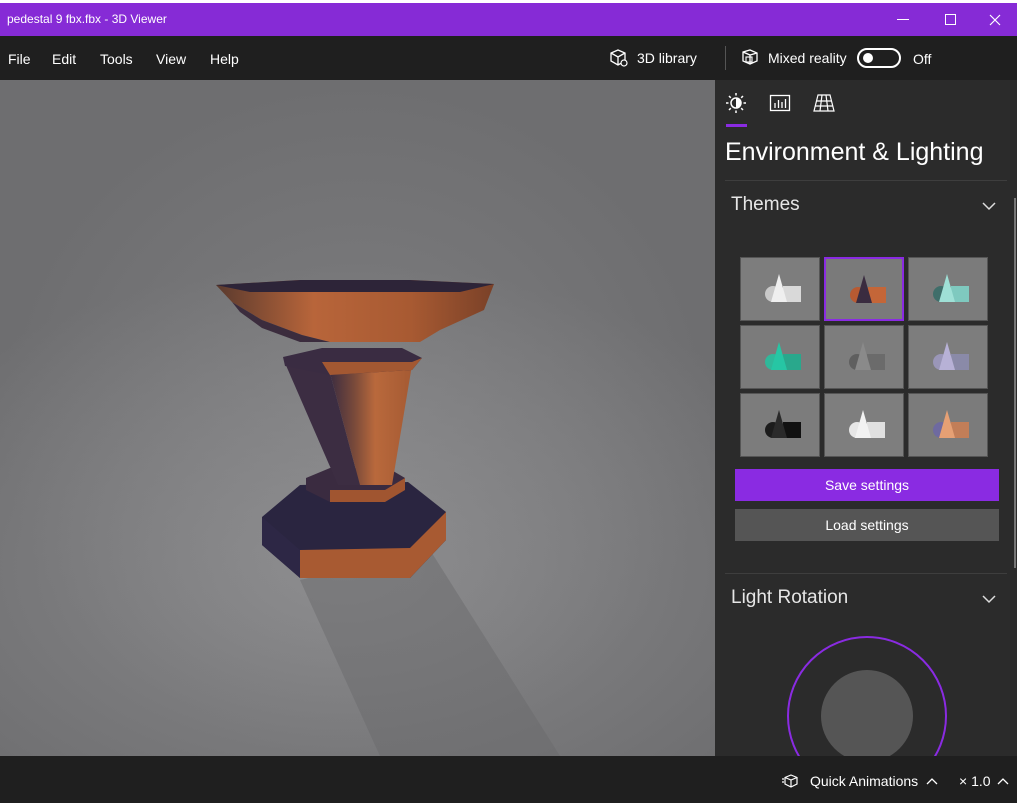 The width and height of the screenshot is (1017, 803). I want to click on animation-speed-button: × 1.0, so click(984, 781).